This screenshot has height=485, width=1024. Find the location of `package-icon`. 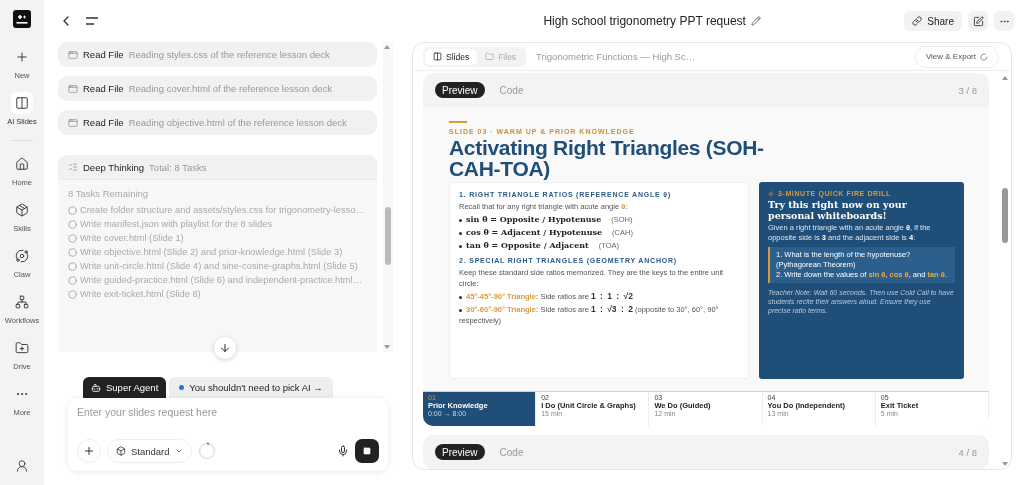

package-icon is located at coordinates (22, 210).